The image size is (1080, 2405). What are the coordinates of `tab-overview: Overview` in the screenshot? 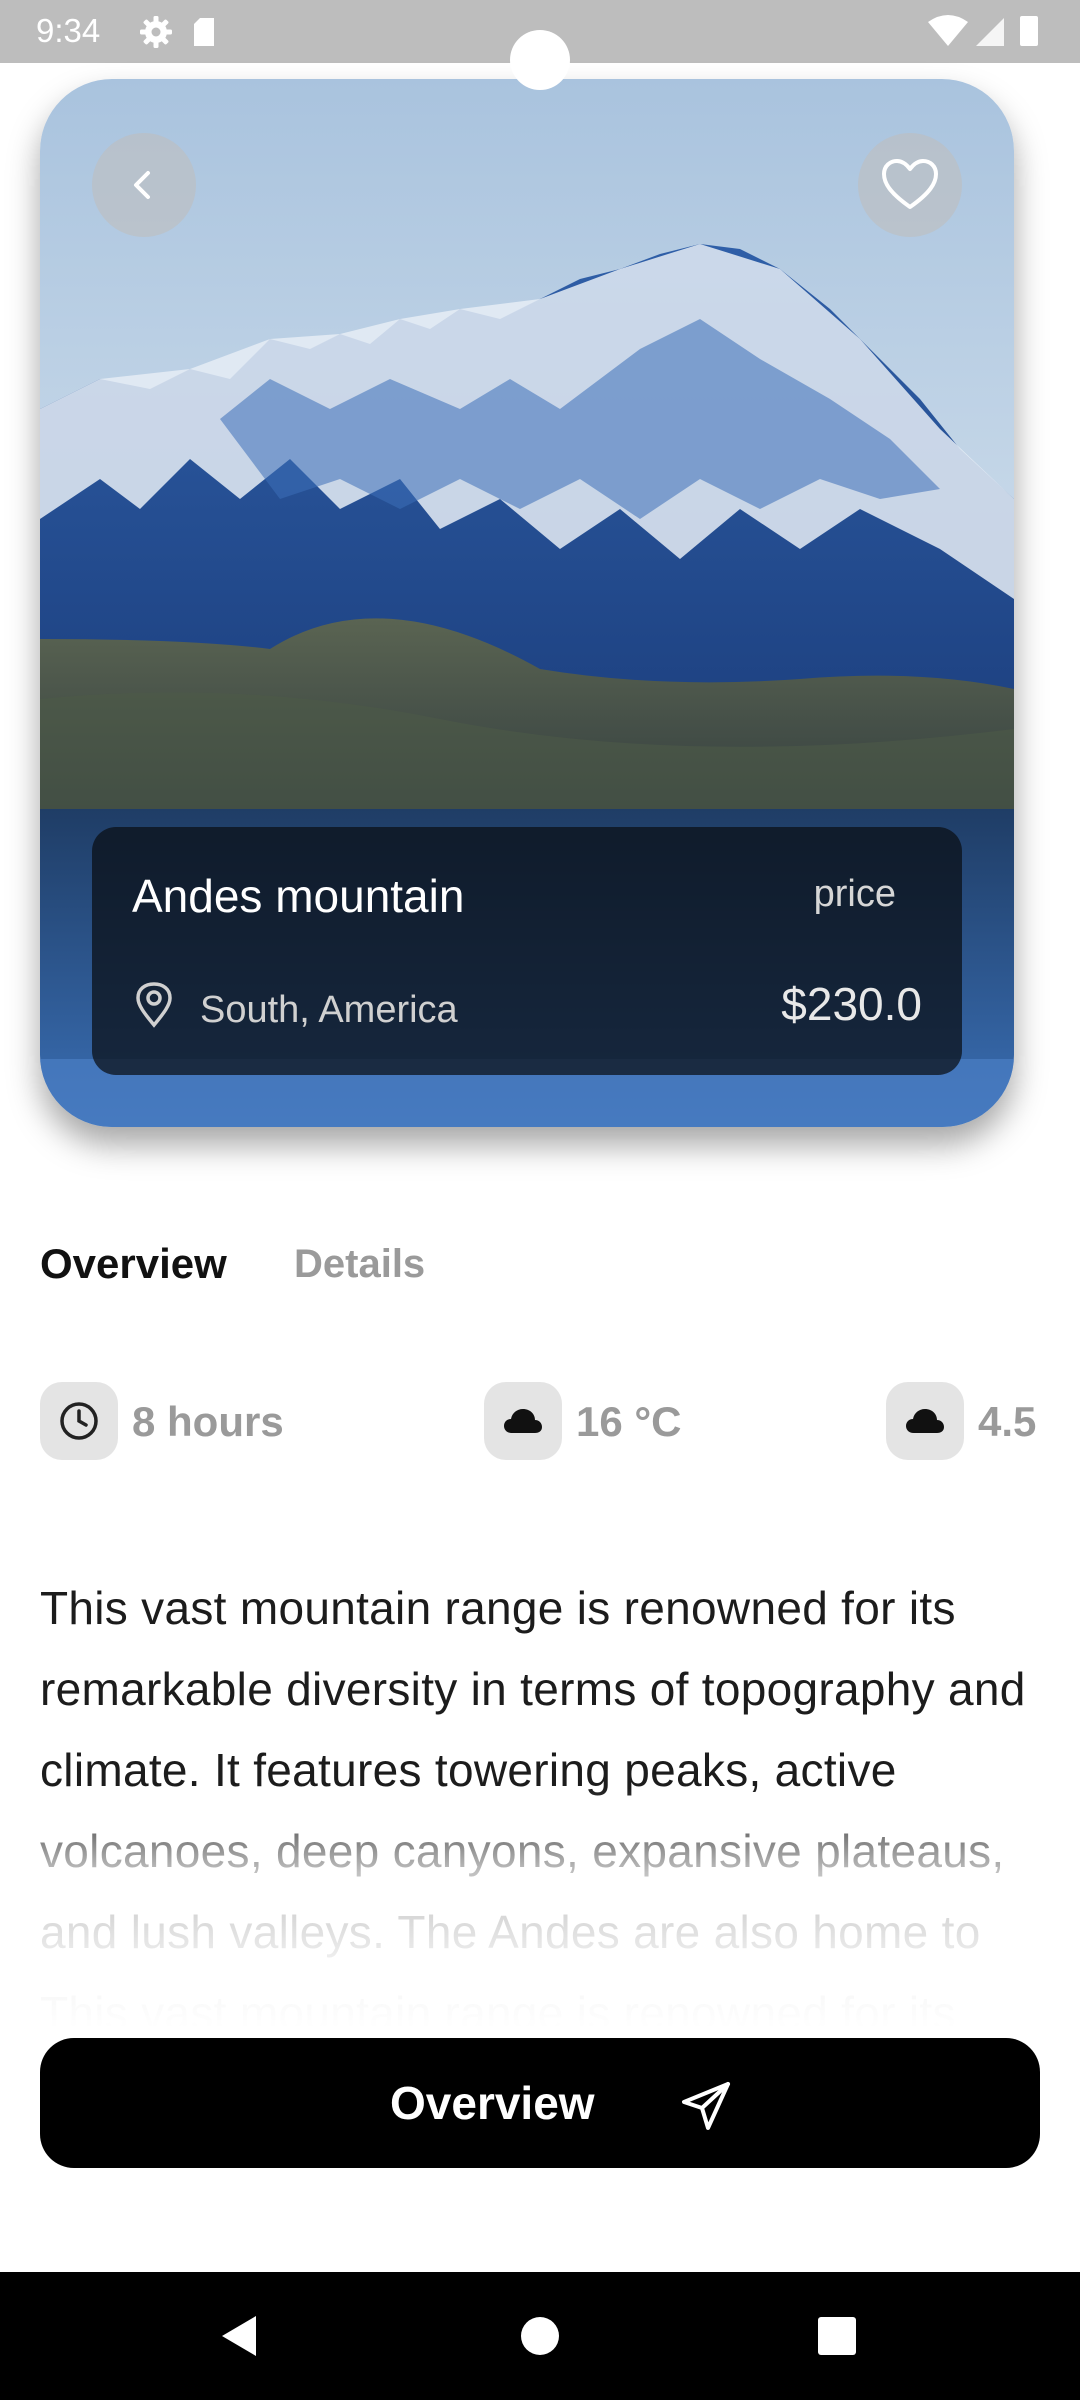 It's located at (133, 1264).